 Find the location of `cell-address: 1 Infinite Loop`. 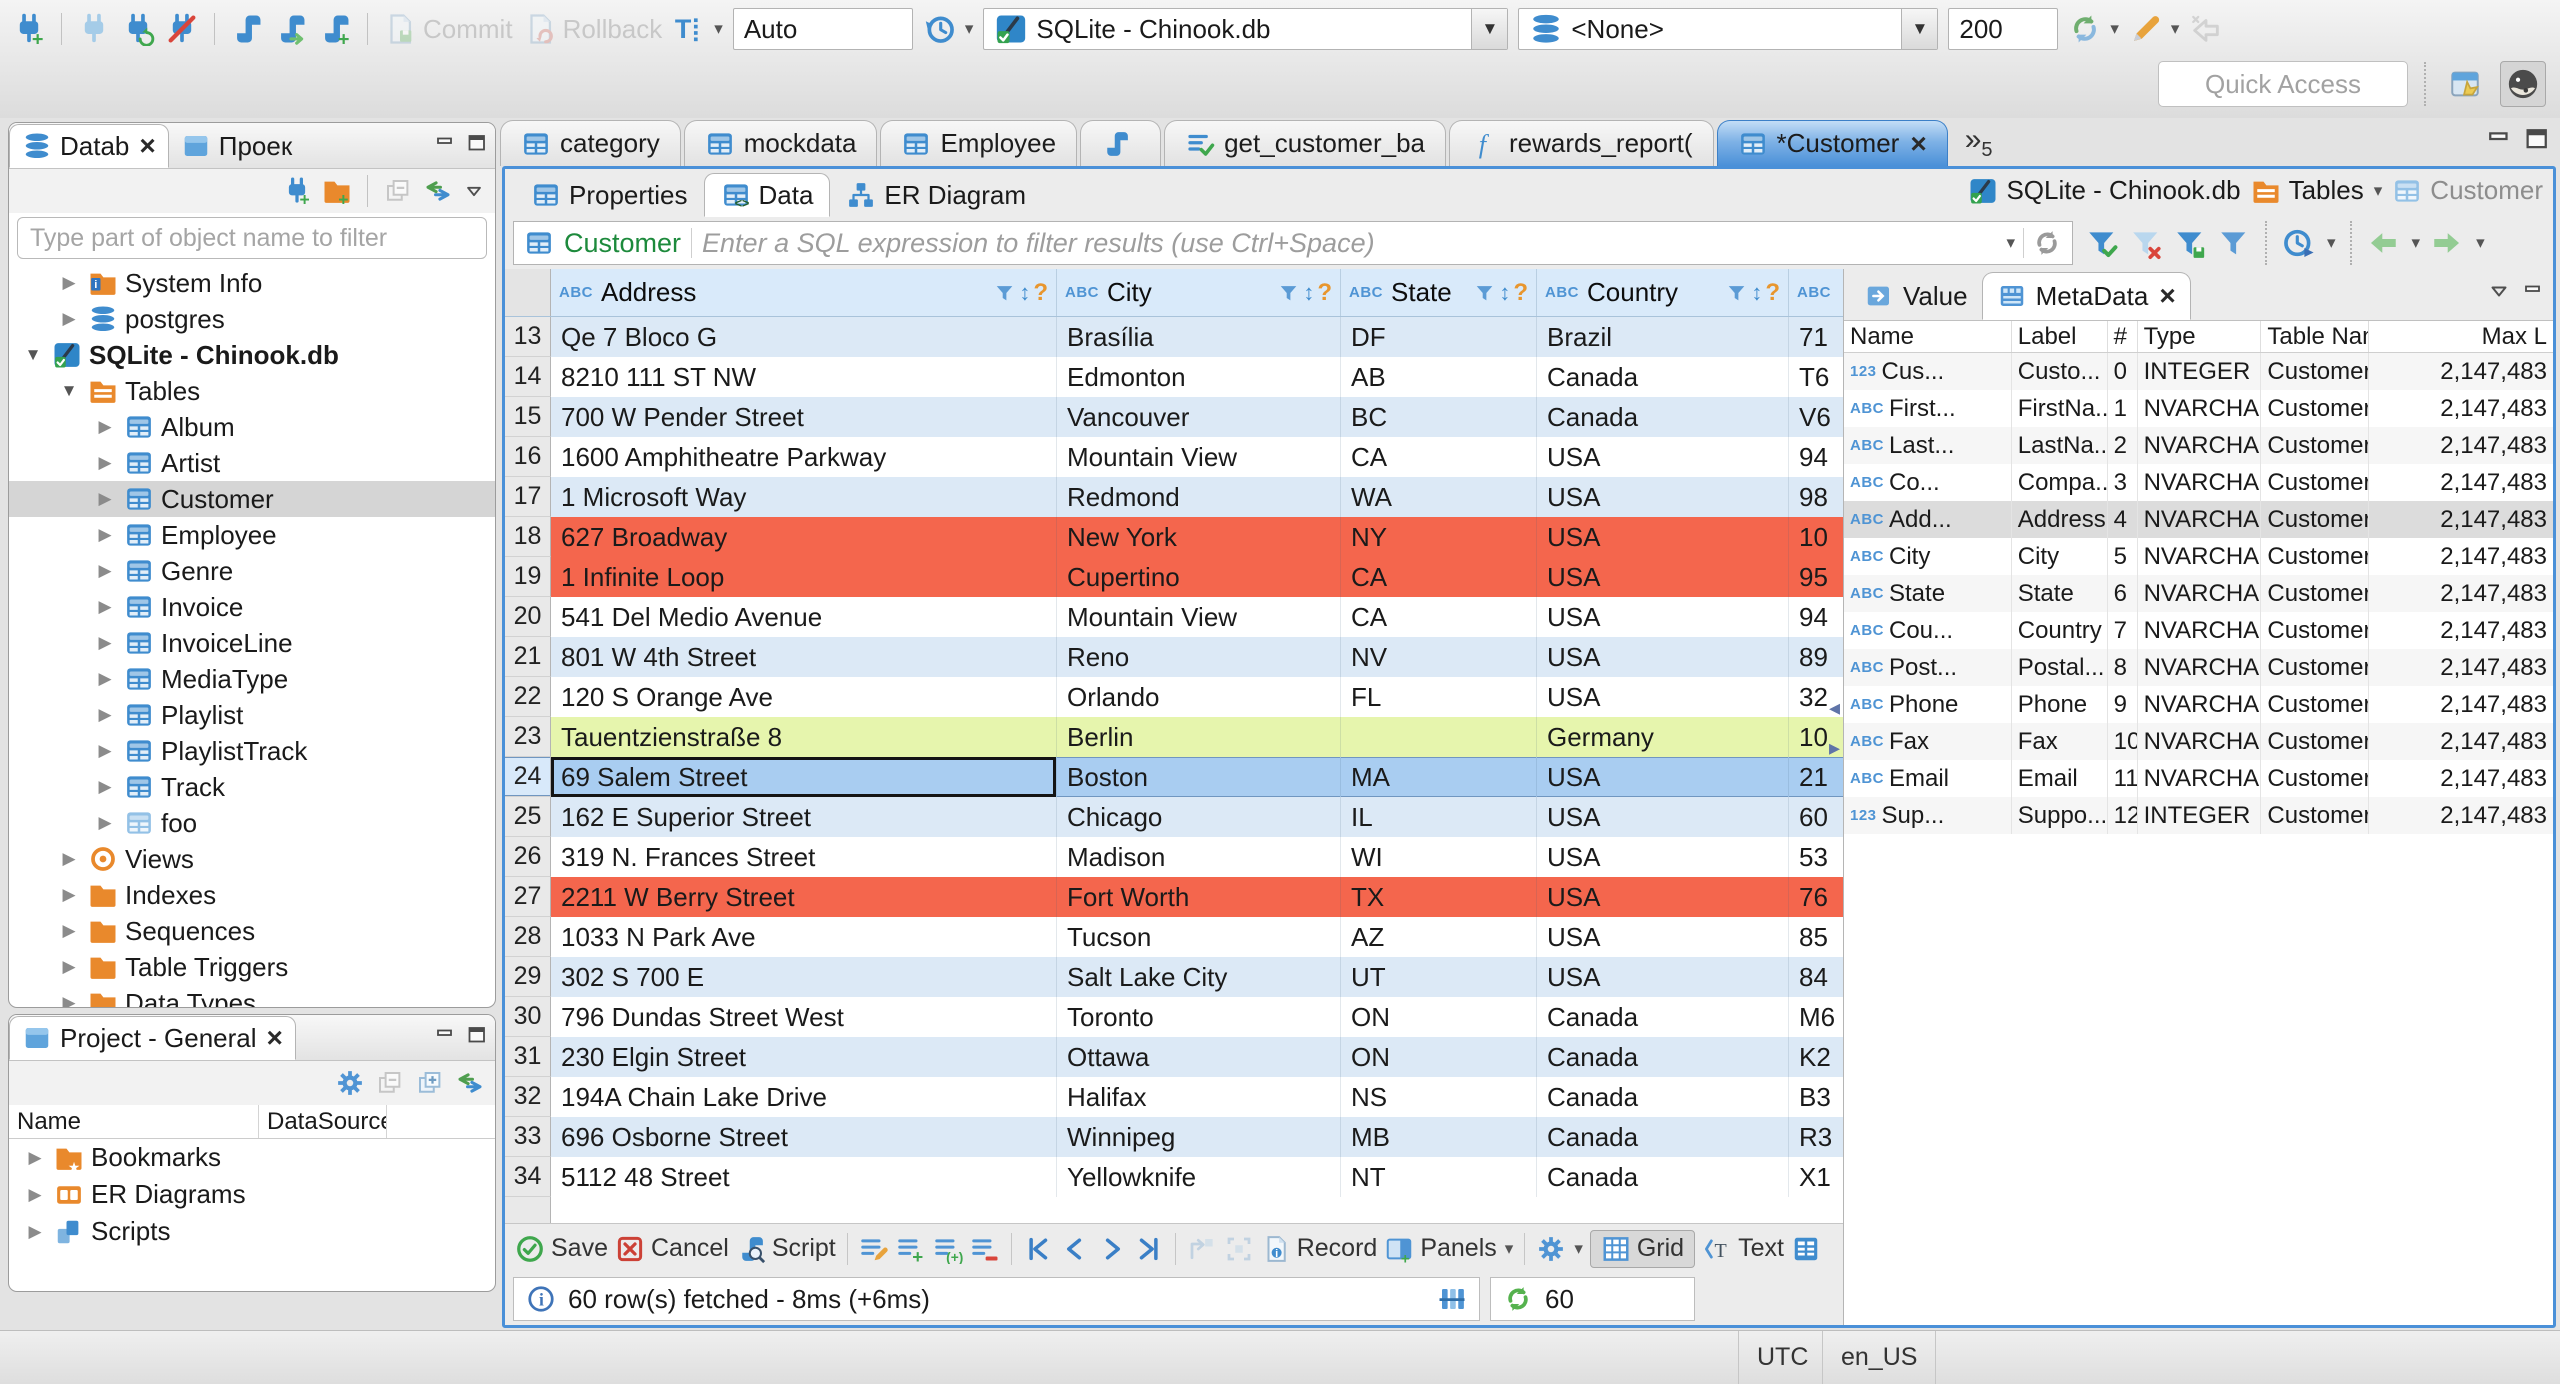

cell-address: 1 Infinite Loop is located at coordinates (804, 577).